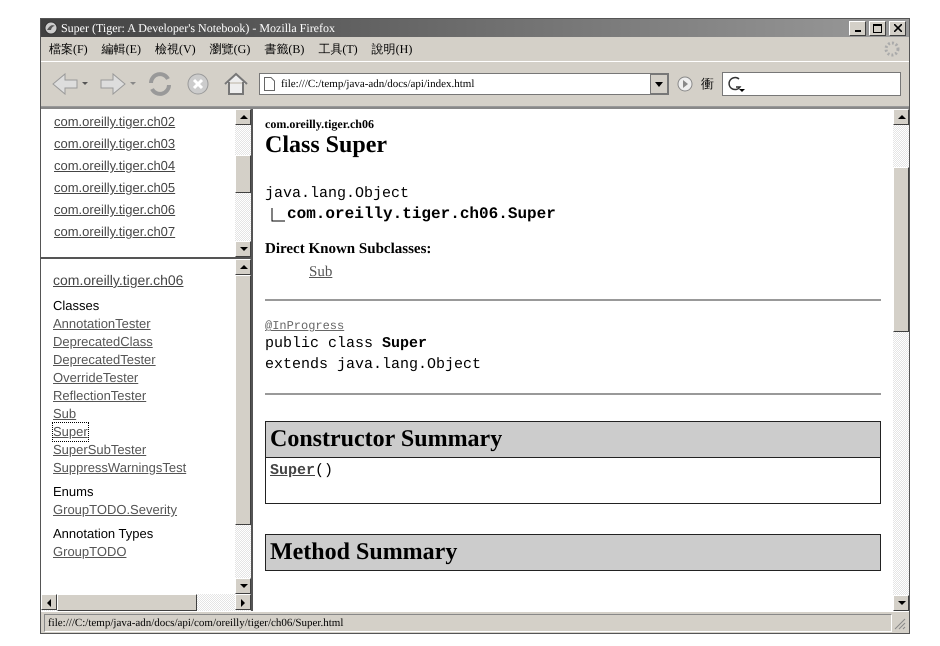 This screenshot has height=646, width=940. Describe the element at coordinates (64, 414) in the screenshot. I see `class-link: Sub` at that location.